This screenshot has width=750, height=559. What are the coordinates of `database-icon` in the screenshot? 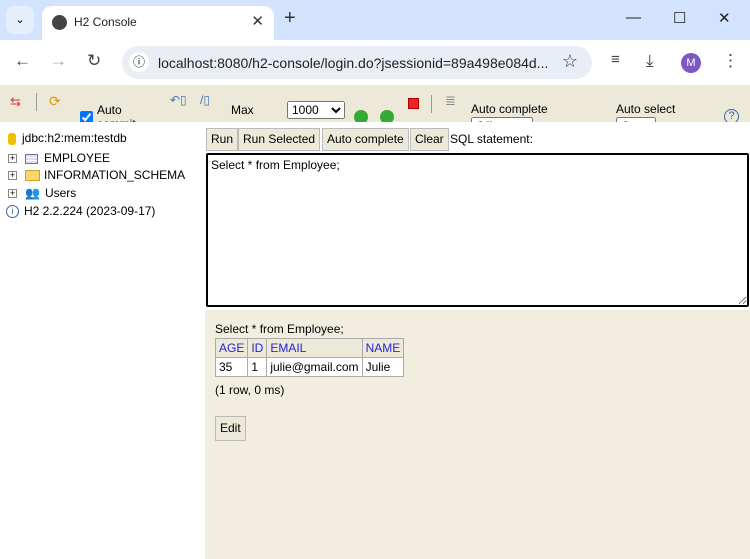 It's located at (12, 138).